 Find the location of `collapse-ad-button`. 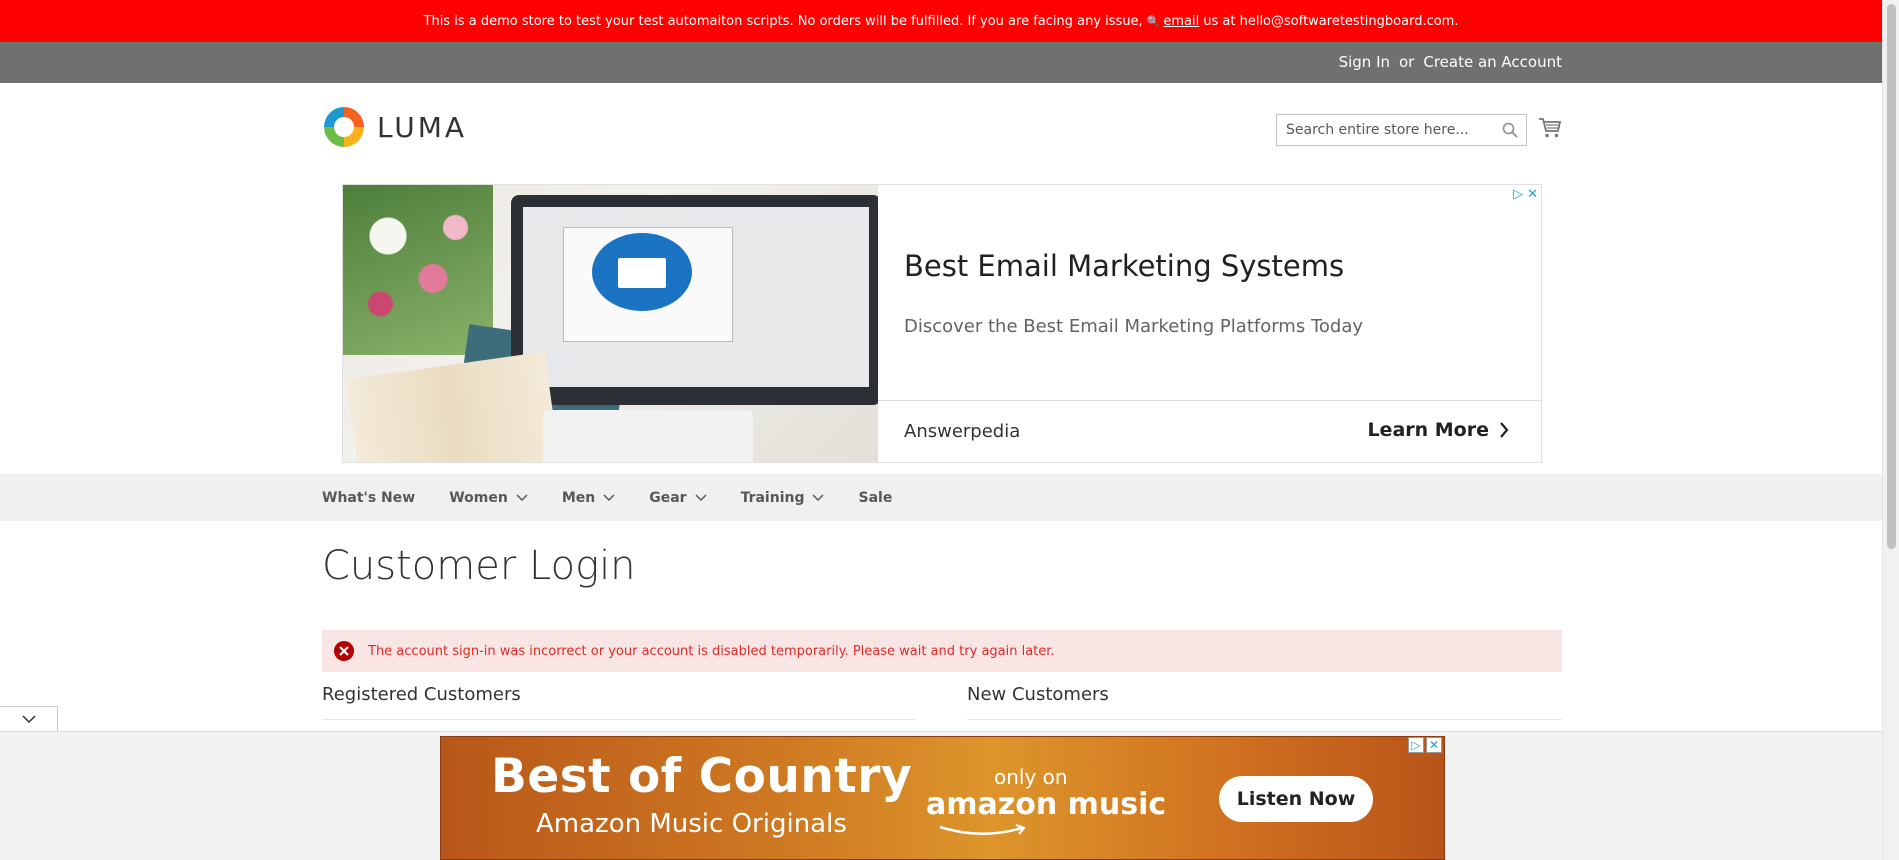

collapse-ad-button is located at coordinates (29, 718).